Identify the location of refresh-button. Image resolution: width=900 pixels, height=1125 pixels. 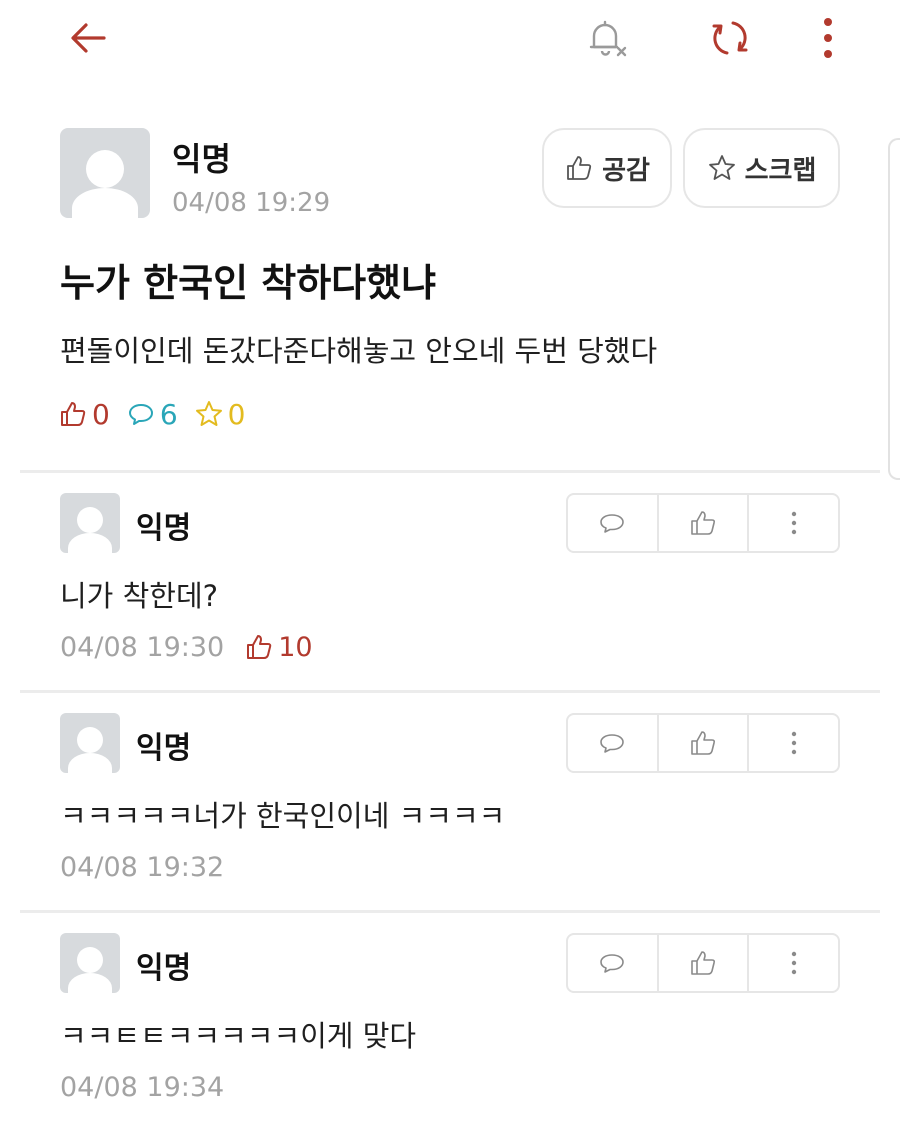
(730, 38).